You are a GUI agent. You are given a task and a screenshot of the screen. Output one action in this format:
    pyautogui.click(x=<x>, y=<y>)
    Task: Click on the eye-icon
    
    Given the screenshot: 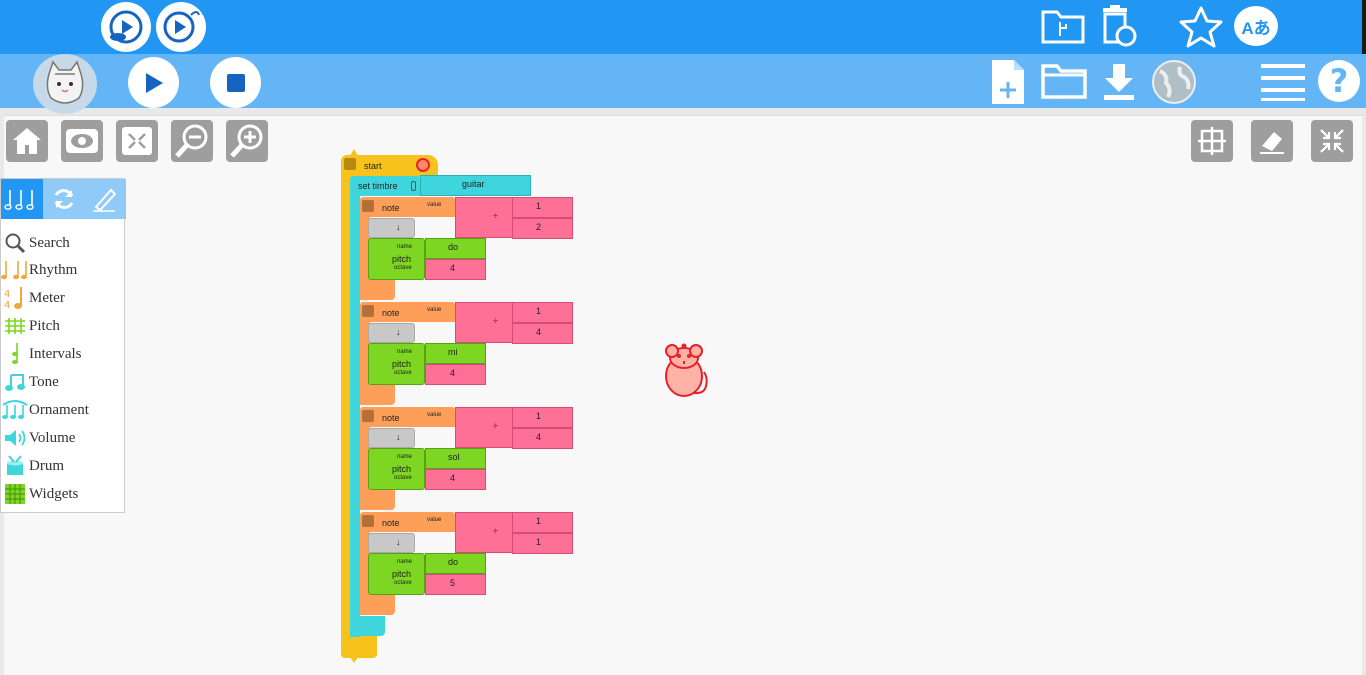 What is the action you would take?
    pyautogui.click(x=82, y=141)
    